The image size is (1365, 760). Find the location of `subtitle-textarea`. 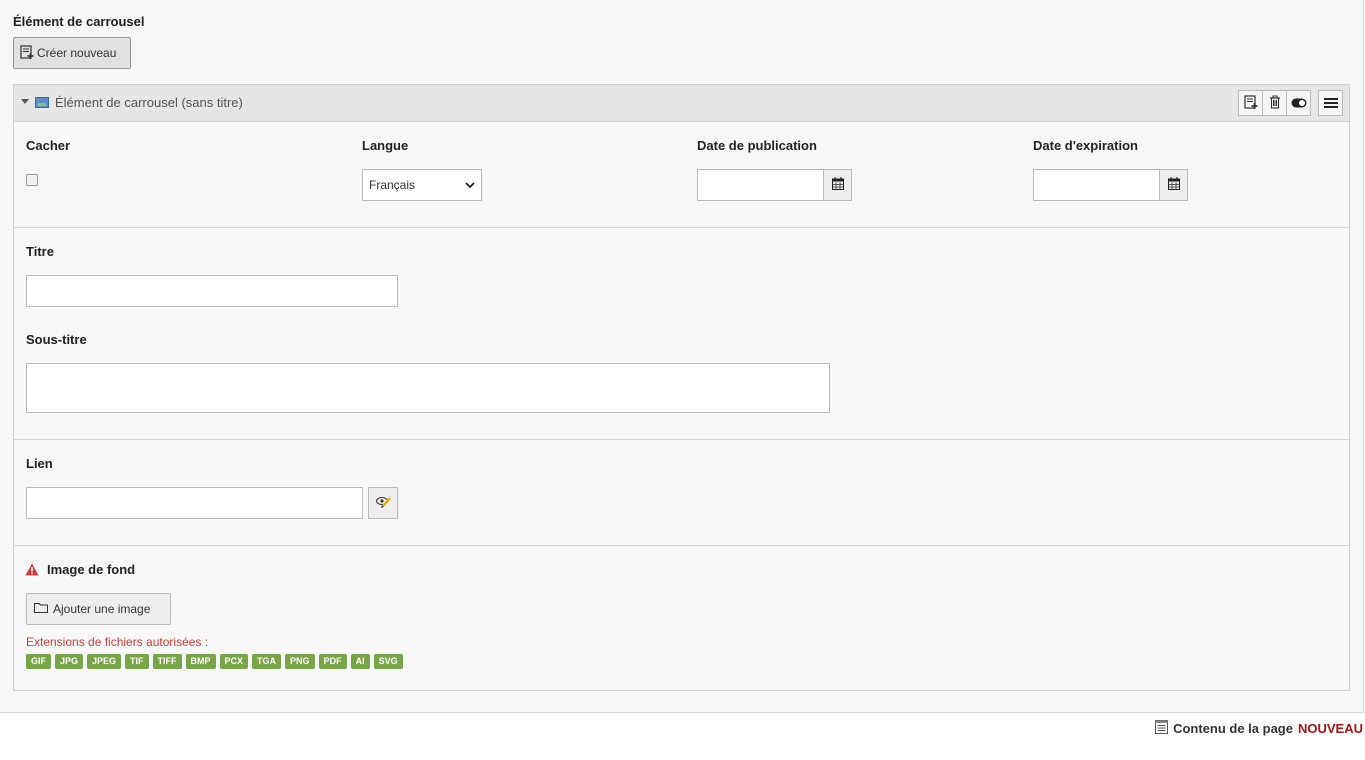

subtitle-textarea is located at coordinates (428, 388).